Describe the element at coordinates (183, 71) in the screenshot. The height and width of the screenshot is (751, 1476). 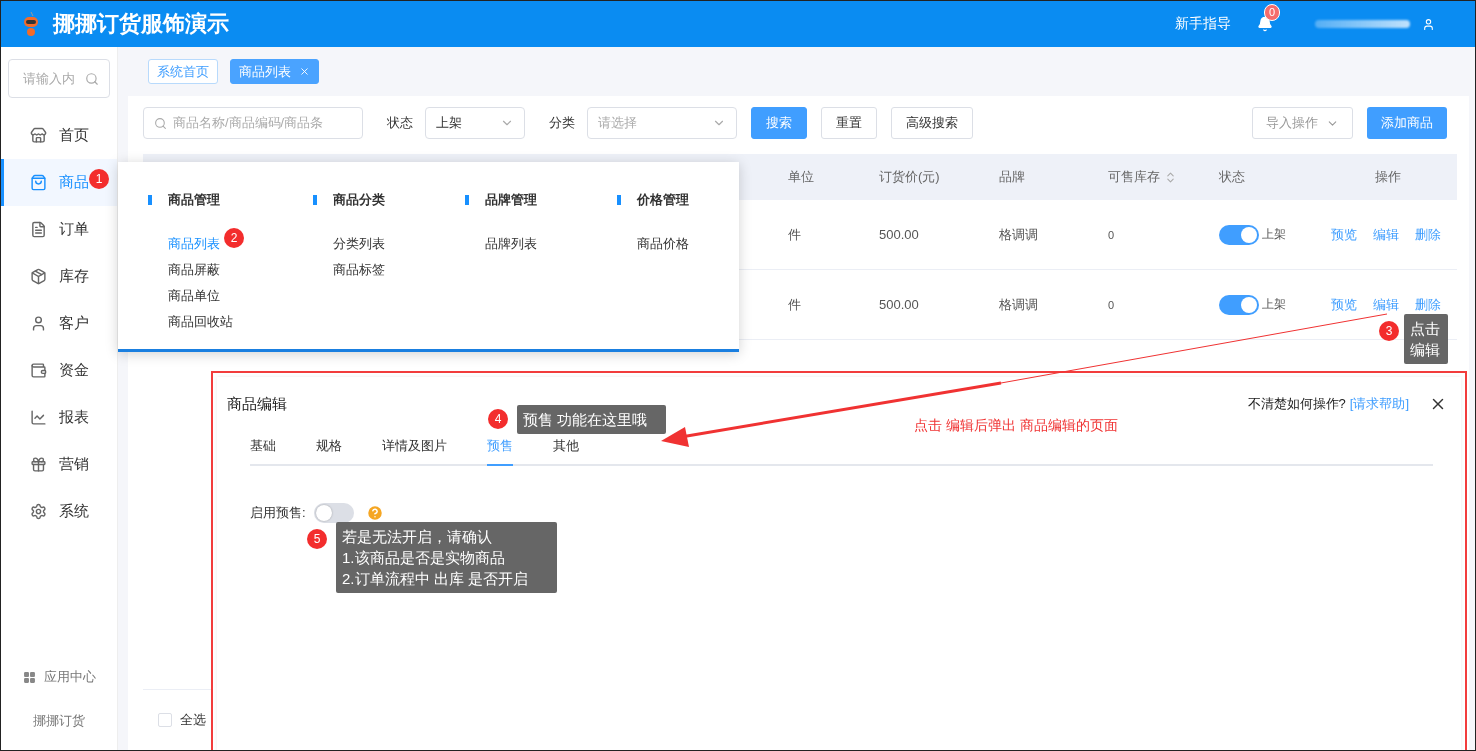
I see `tab-label: 系统首页` at that location.